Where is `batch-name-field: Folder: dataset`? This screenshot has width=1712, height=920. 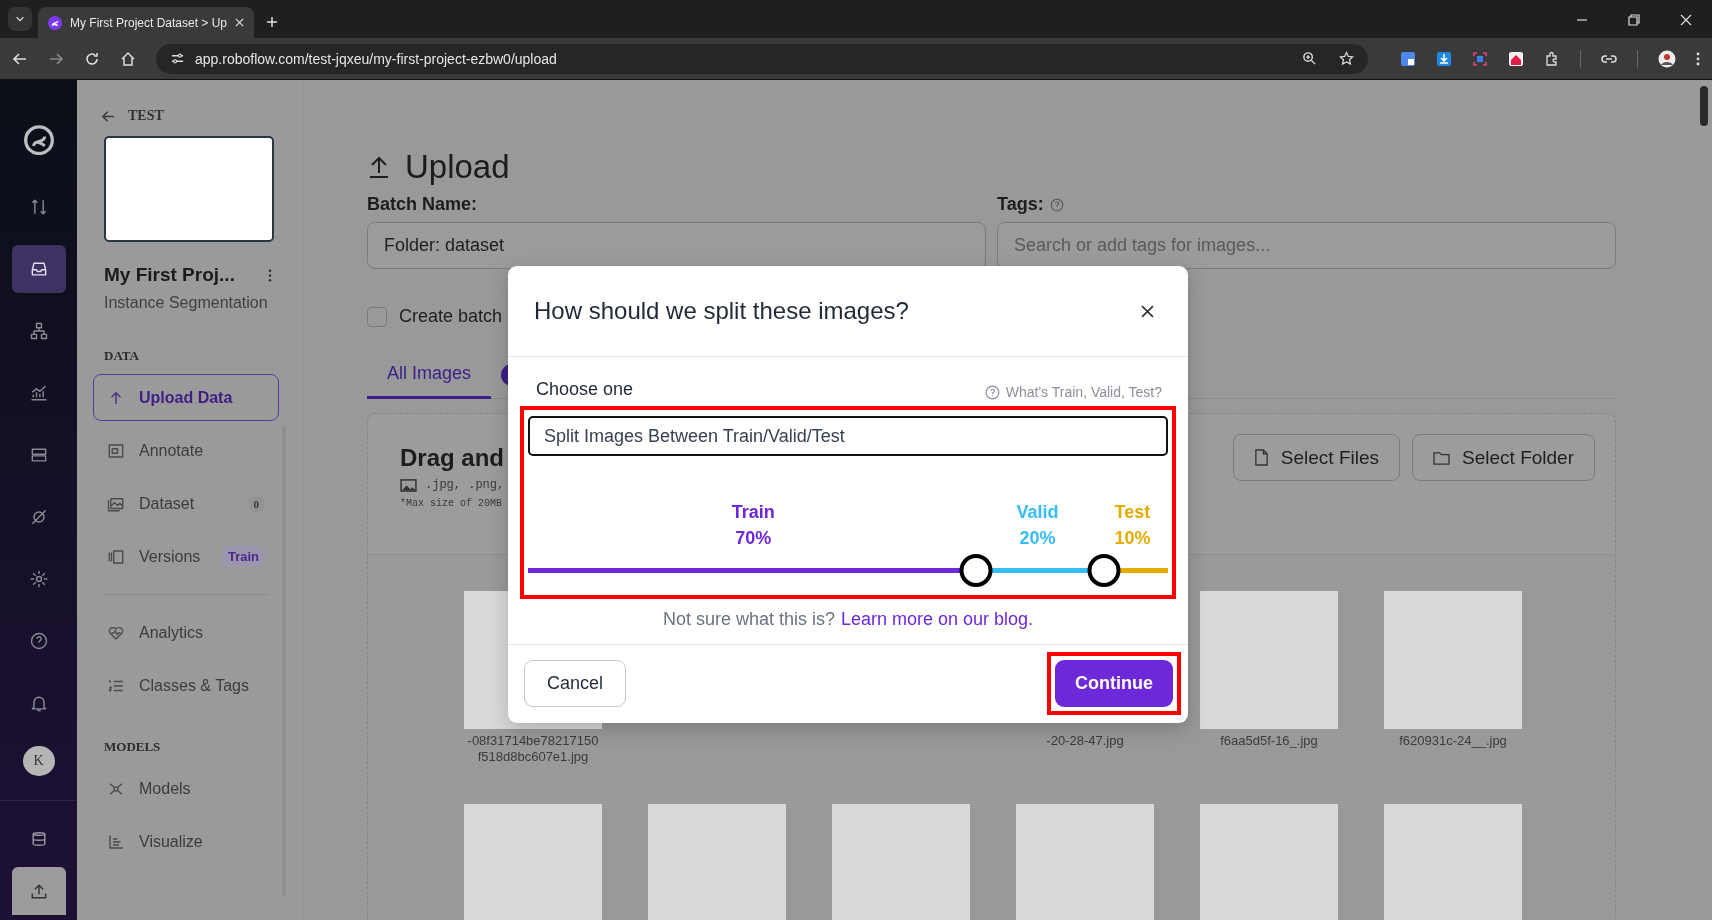 batch-name-field: Folder: dataset is located at coordinates (676, 245).